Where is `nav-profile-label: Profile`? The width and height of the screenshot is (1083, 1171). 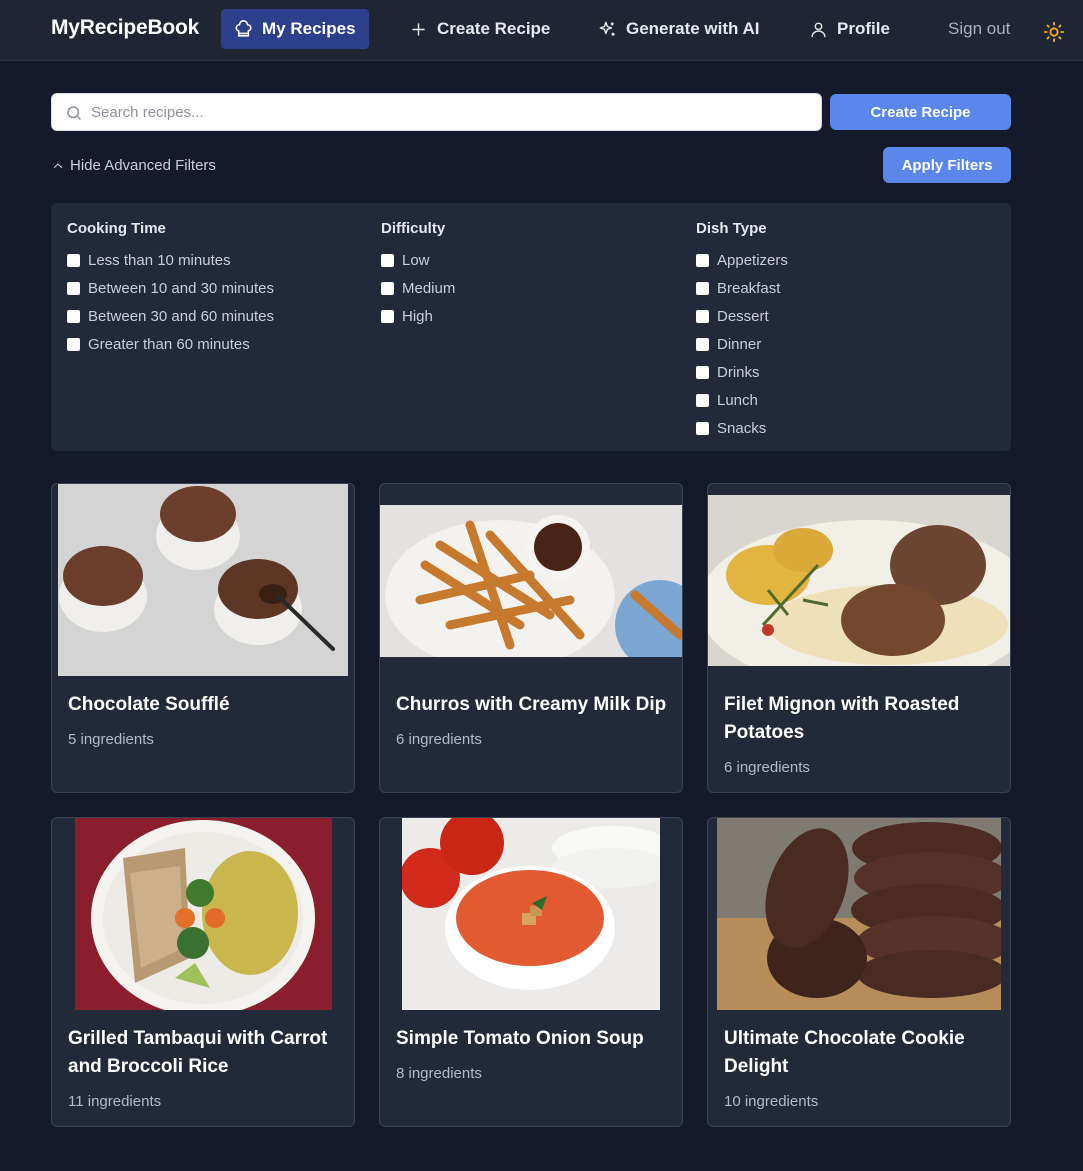
nav-profile-label: Profile is located at coordinates (863, 28).